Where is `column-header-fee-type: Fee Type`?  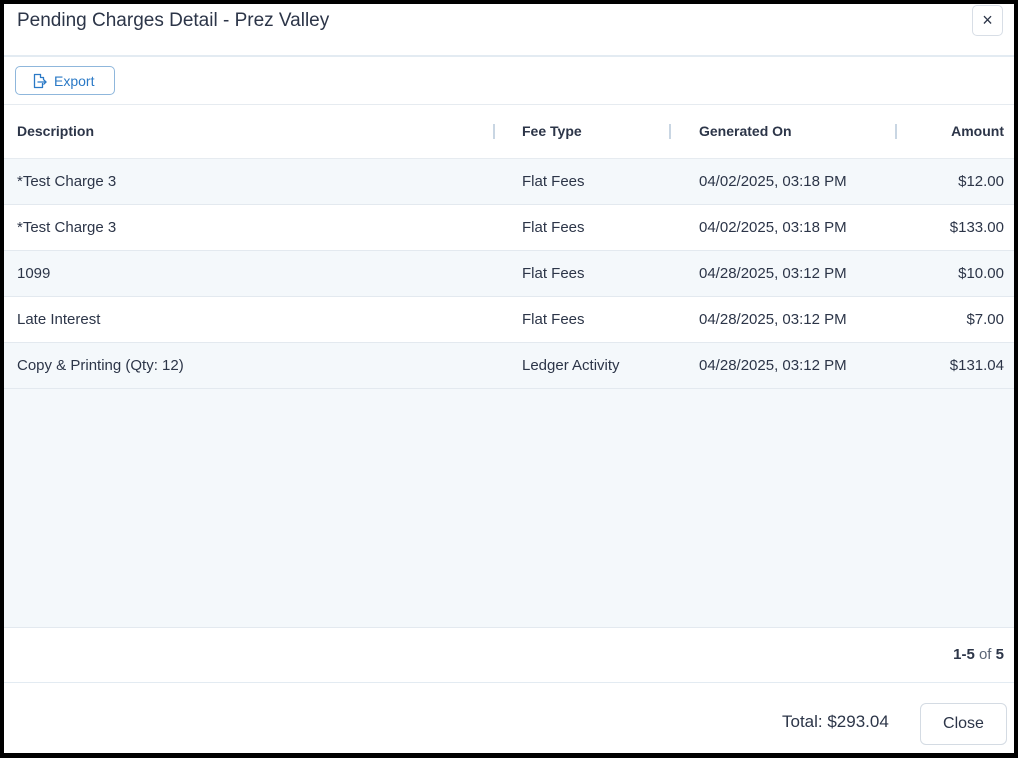 column-header-fee-type: Fee Type is located at coordinates (552, 131).